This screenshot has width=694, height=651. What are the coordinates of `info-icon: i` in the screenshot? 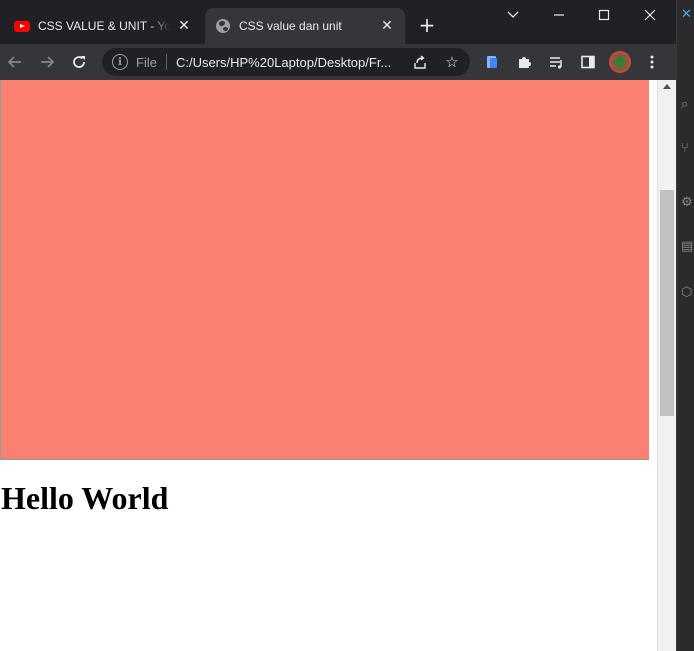 It's located at (120, 62).